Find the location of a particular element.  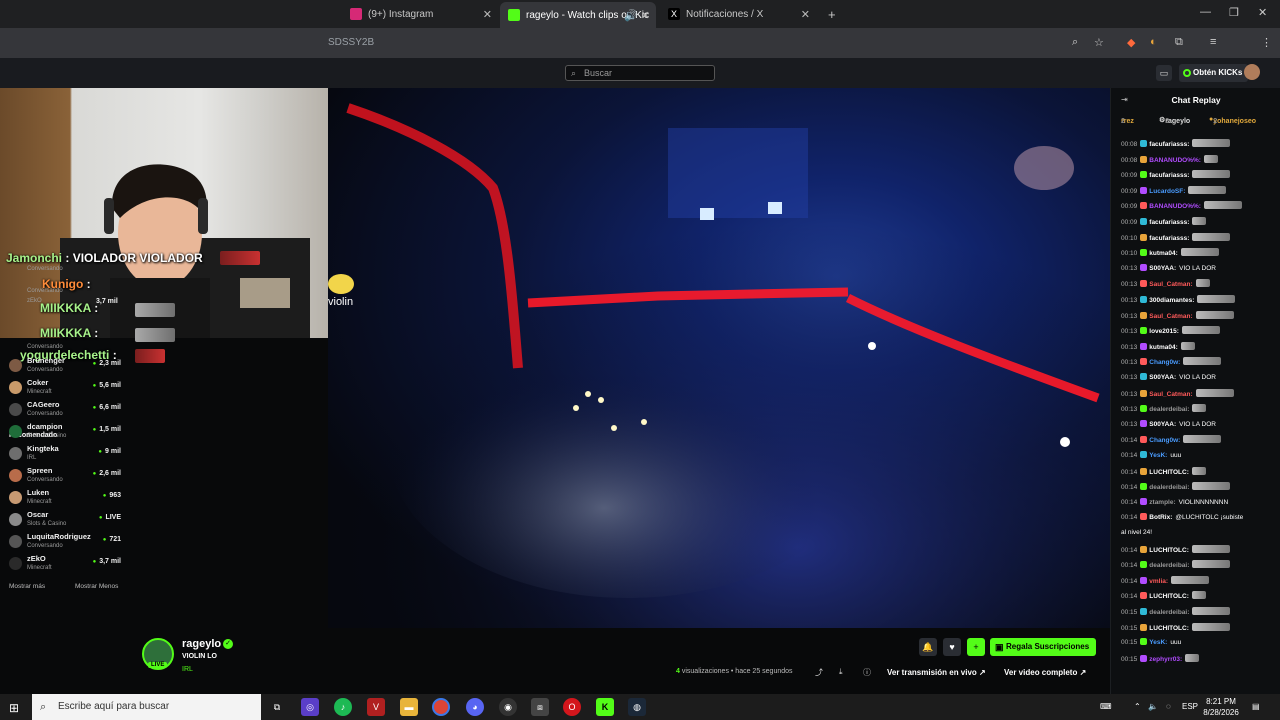

extension-fox-icon: ◆ is located at coordinates (1131, 42).